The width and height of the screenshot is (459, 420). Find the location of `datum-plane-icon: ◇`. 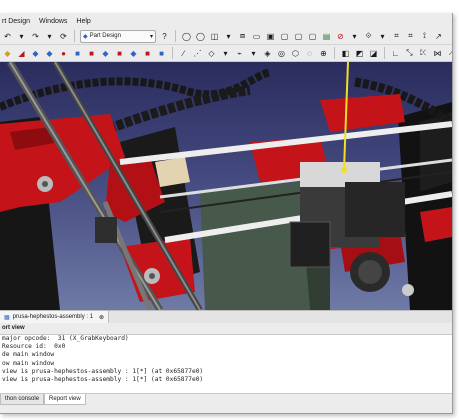

datum-plane-icon: ◇ is located at coordinates (211, 53).